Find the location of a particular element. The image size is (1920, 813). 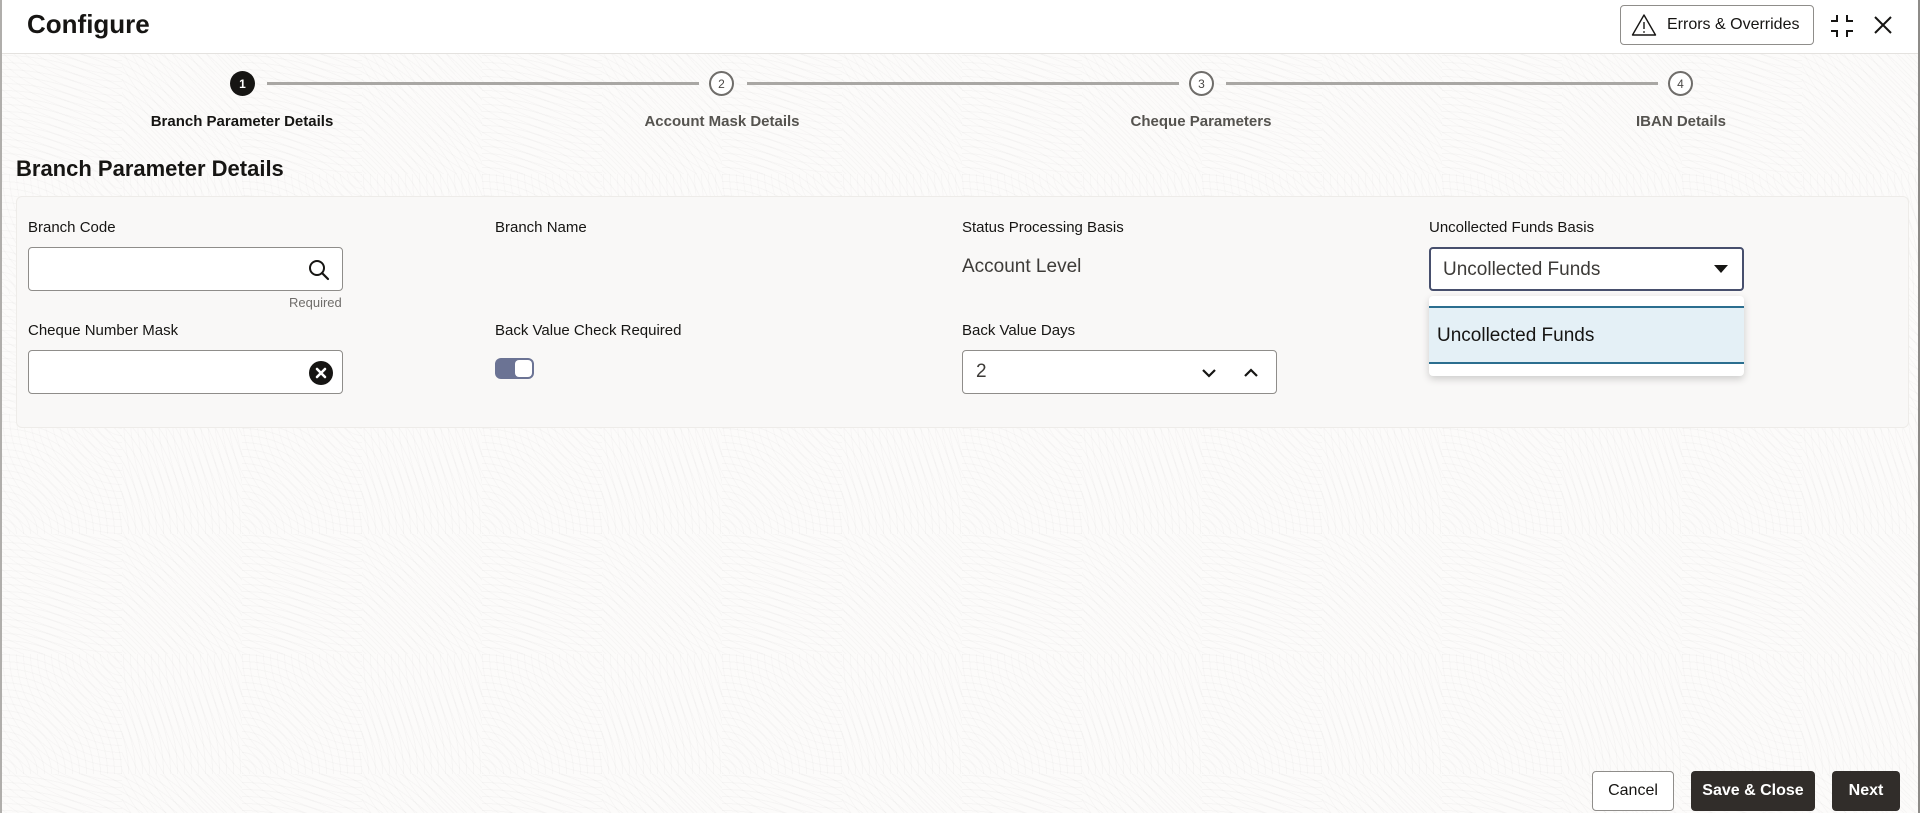

dialog-title: Configure is located at coordinates (88, 24).